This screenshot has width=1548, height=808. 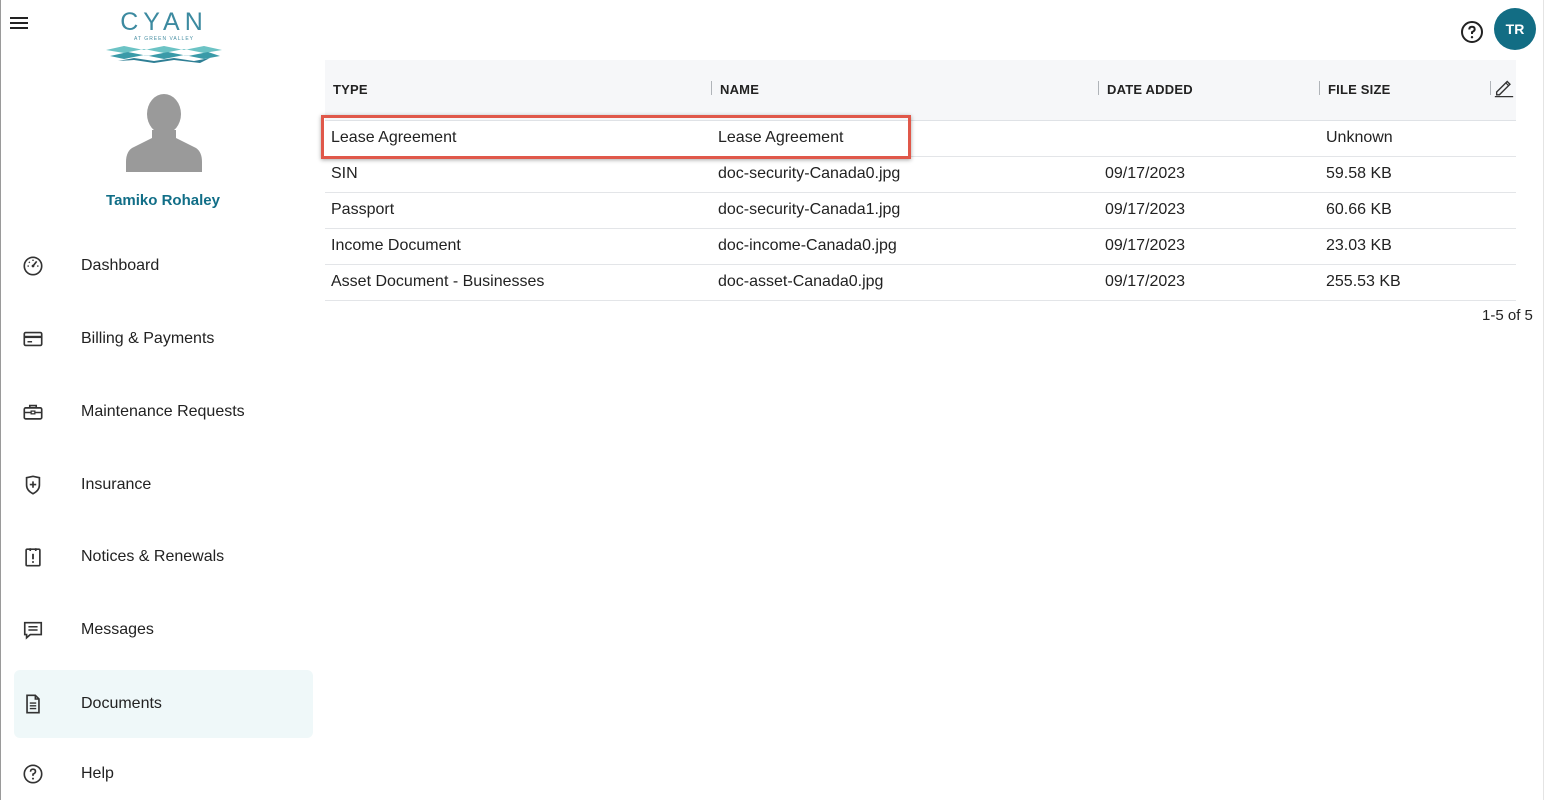 I want to click on cell-name: doc-asset-Canada0.jpg, so click(x=801, y=281).